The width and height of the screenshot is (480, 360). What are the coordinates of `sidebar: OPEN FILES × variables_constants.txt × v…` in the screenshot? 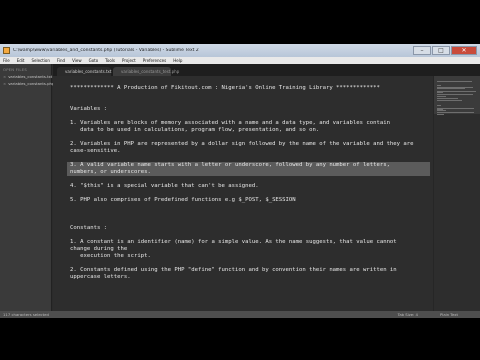 It's located at (27, 187).